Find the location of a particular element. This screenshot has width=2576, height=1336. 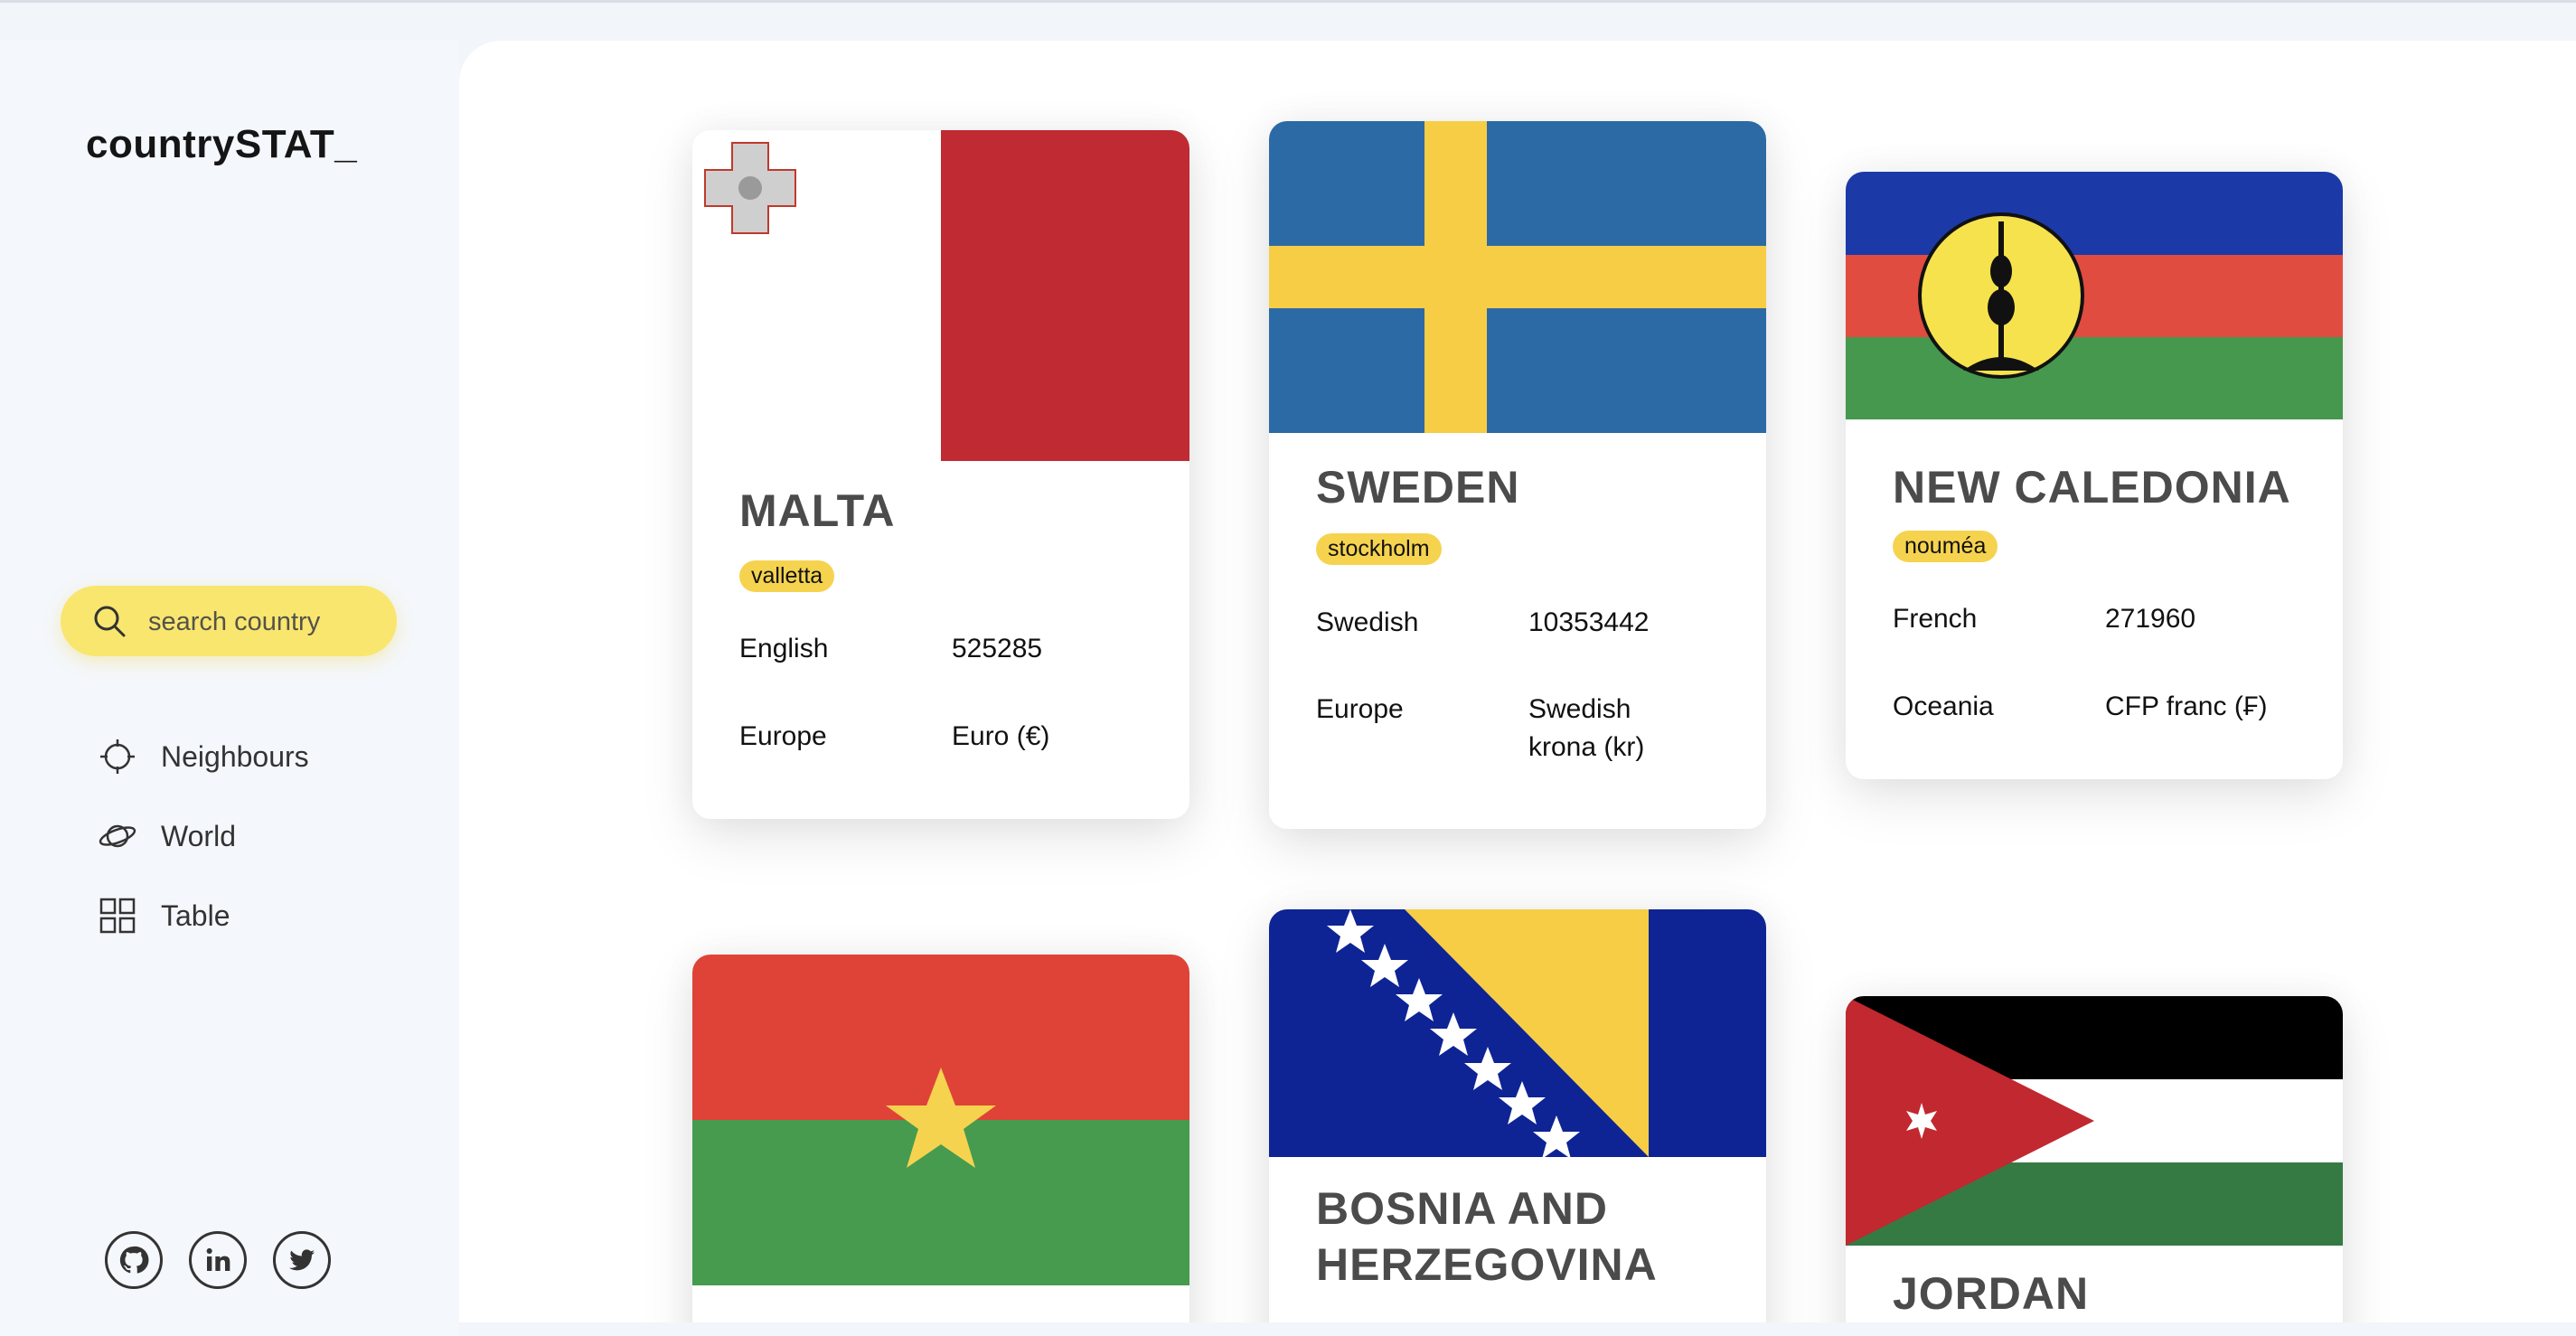

country-card-bosnia: BOSNIA AND HERZEGOVINA is located at coordinates (1518, 1115).